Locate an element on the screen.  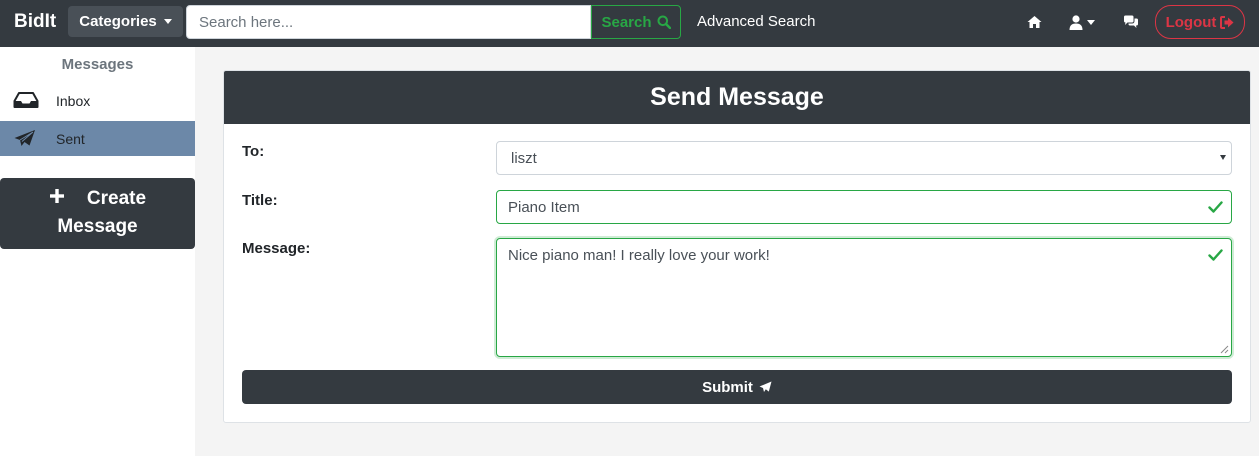
search-input is located at coordinates (388, 22).